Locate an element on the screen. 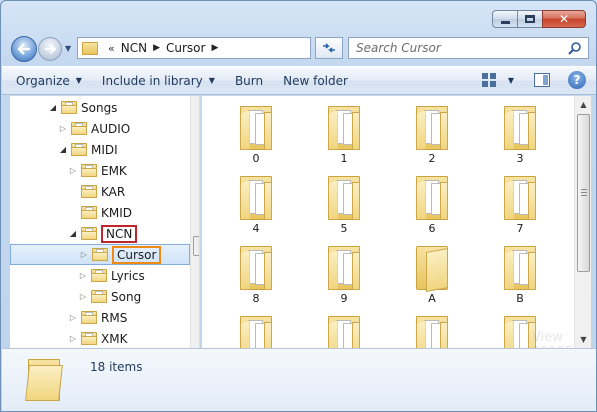 Image resolution: width=597 pixels, height=412 pixels. tree-item-emk: ▷ EMK is located at coordinates (100, 170).